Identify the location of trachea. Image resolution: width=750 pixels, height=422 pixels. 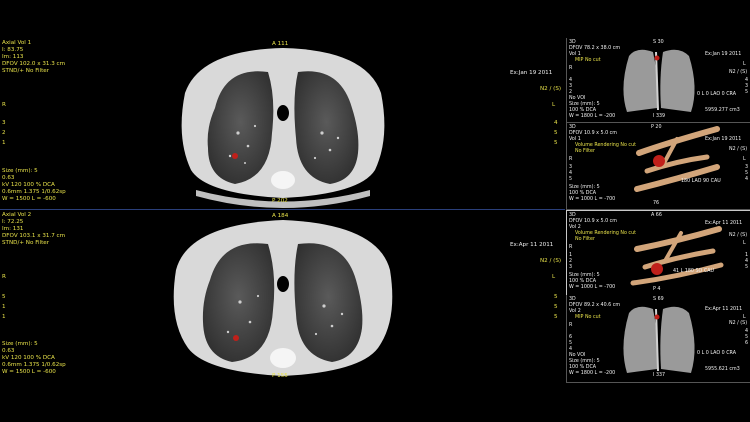
(283, 113).